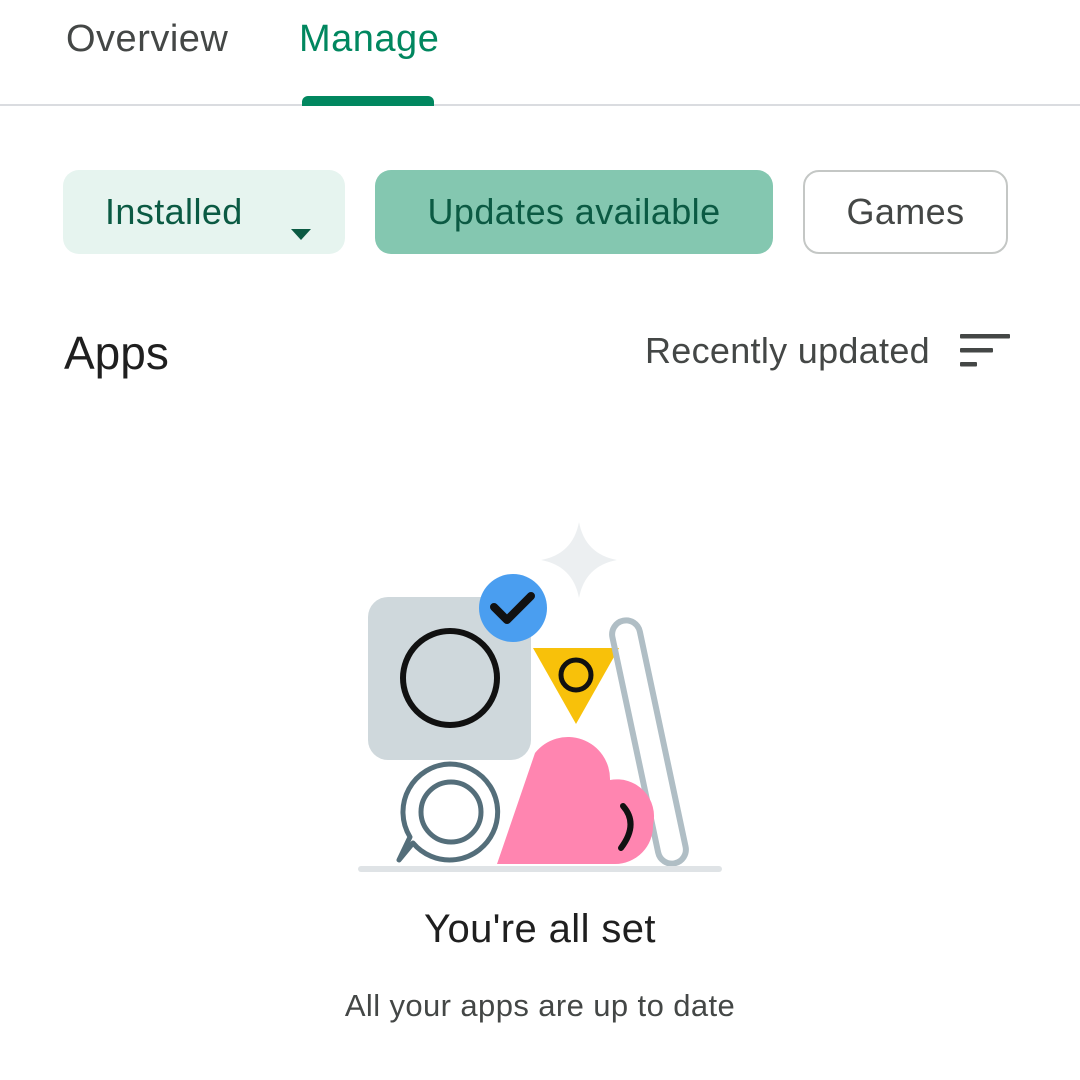 The image size is (1080, 1080). I want to click on sparkle-shape, so click(579, 560).